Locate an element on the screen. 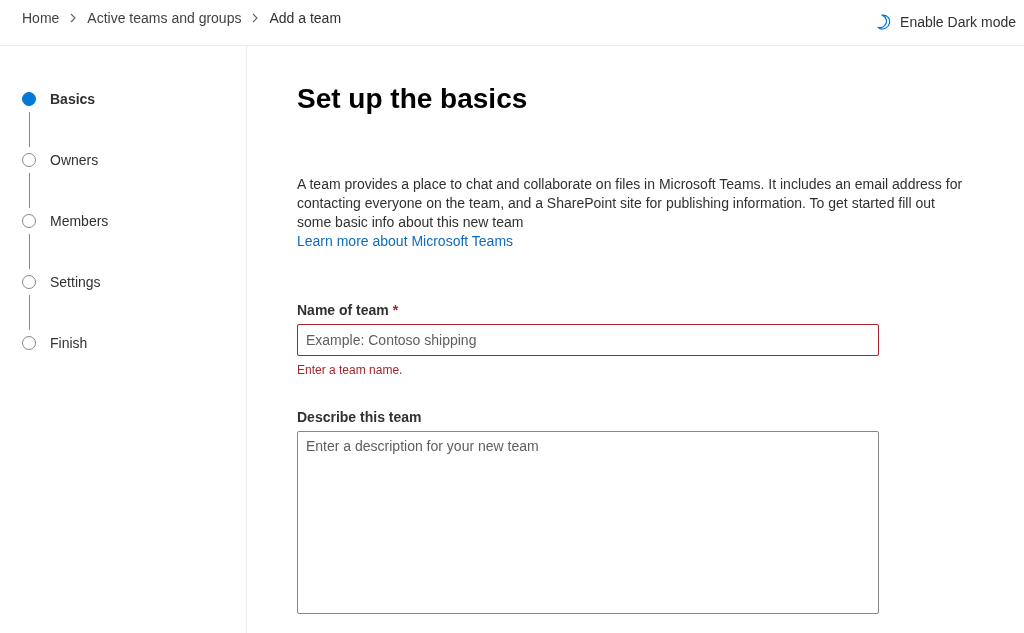 The height and width of the screenshot is (633, 1024). breadcrumb-link: Active teams and groups is located at coordinates (164, 18).